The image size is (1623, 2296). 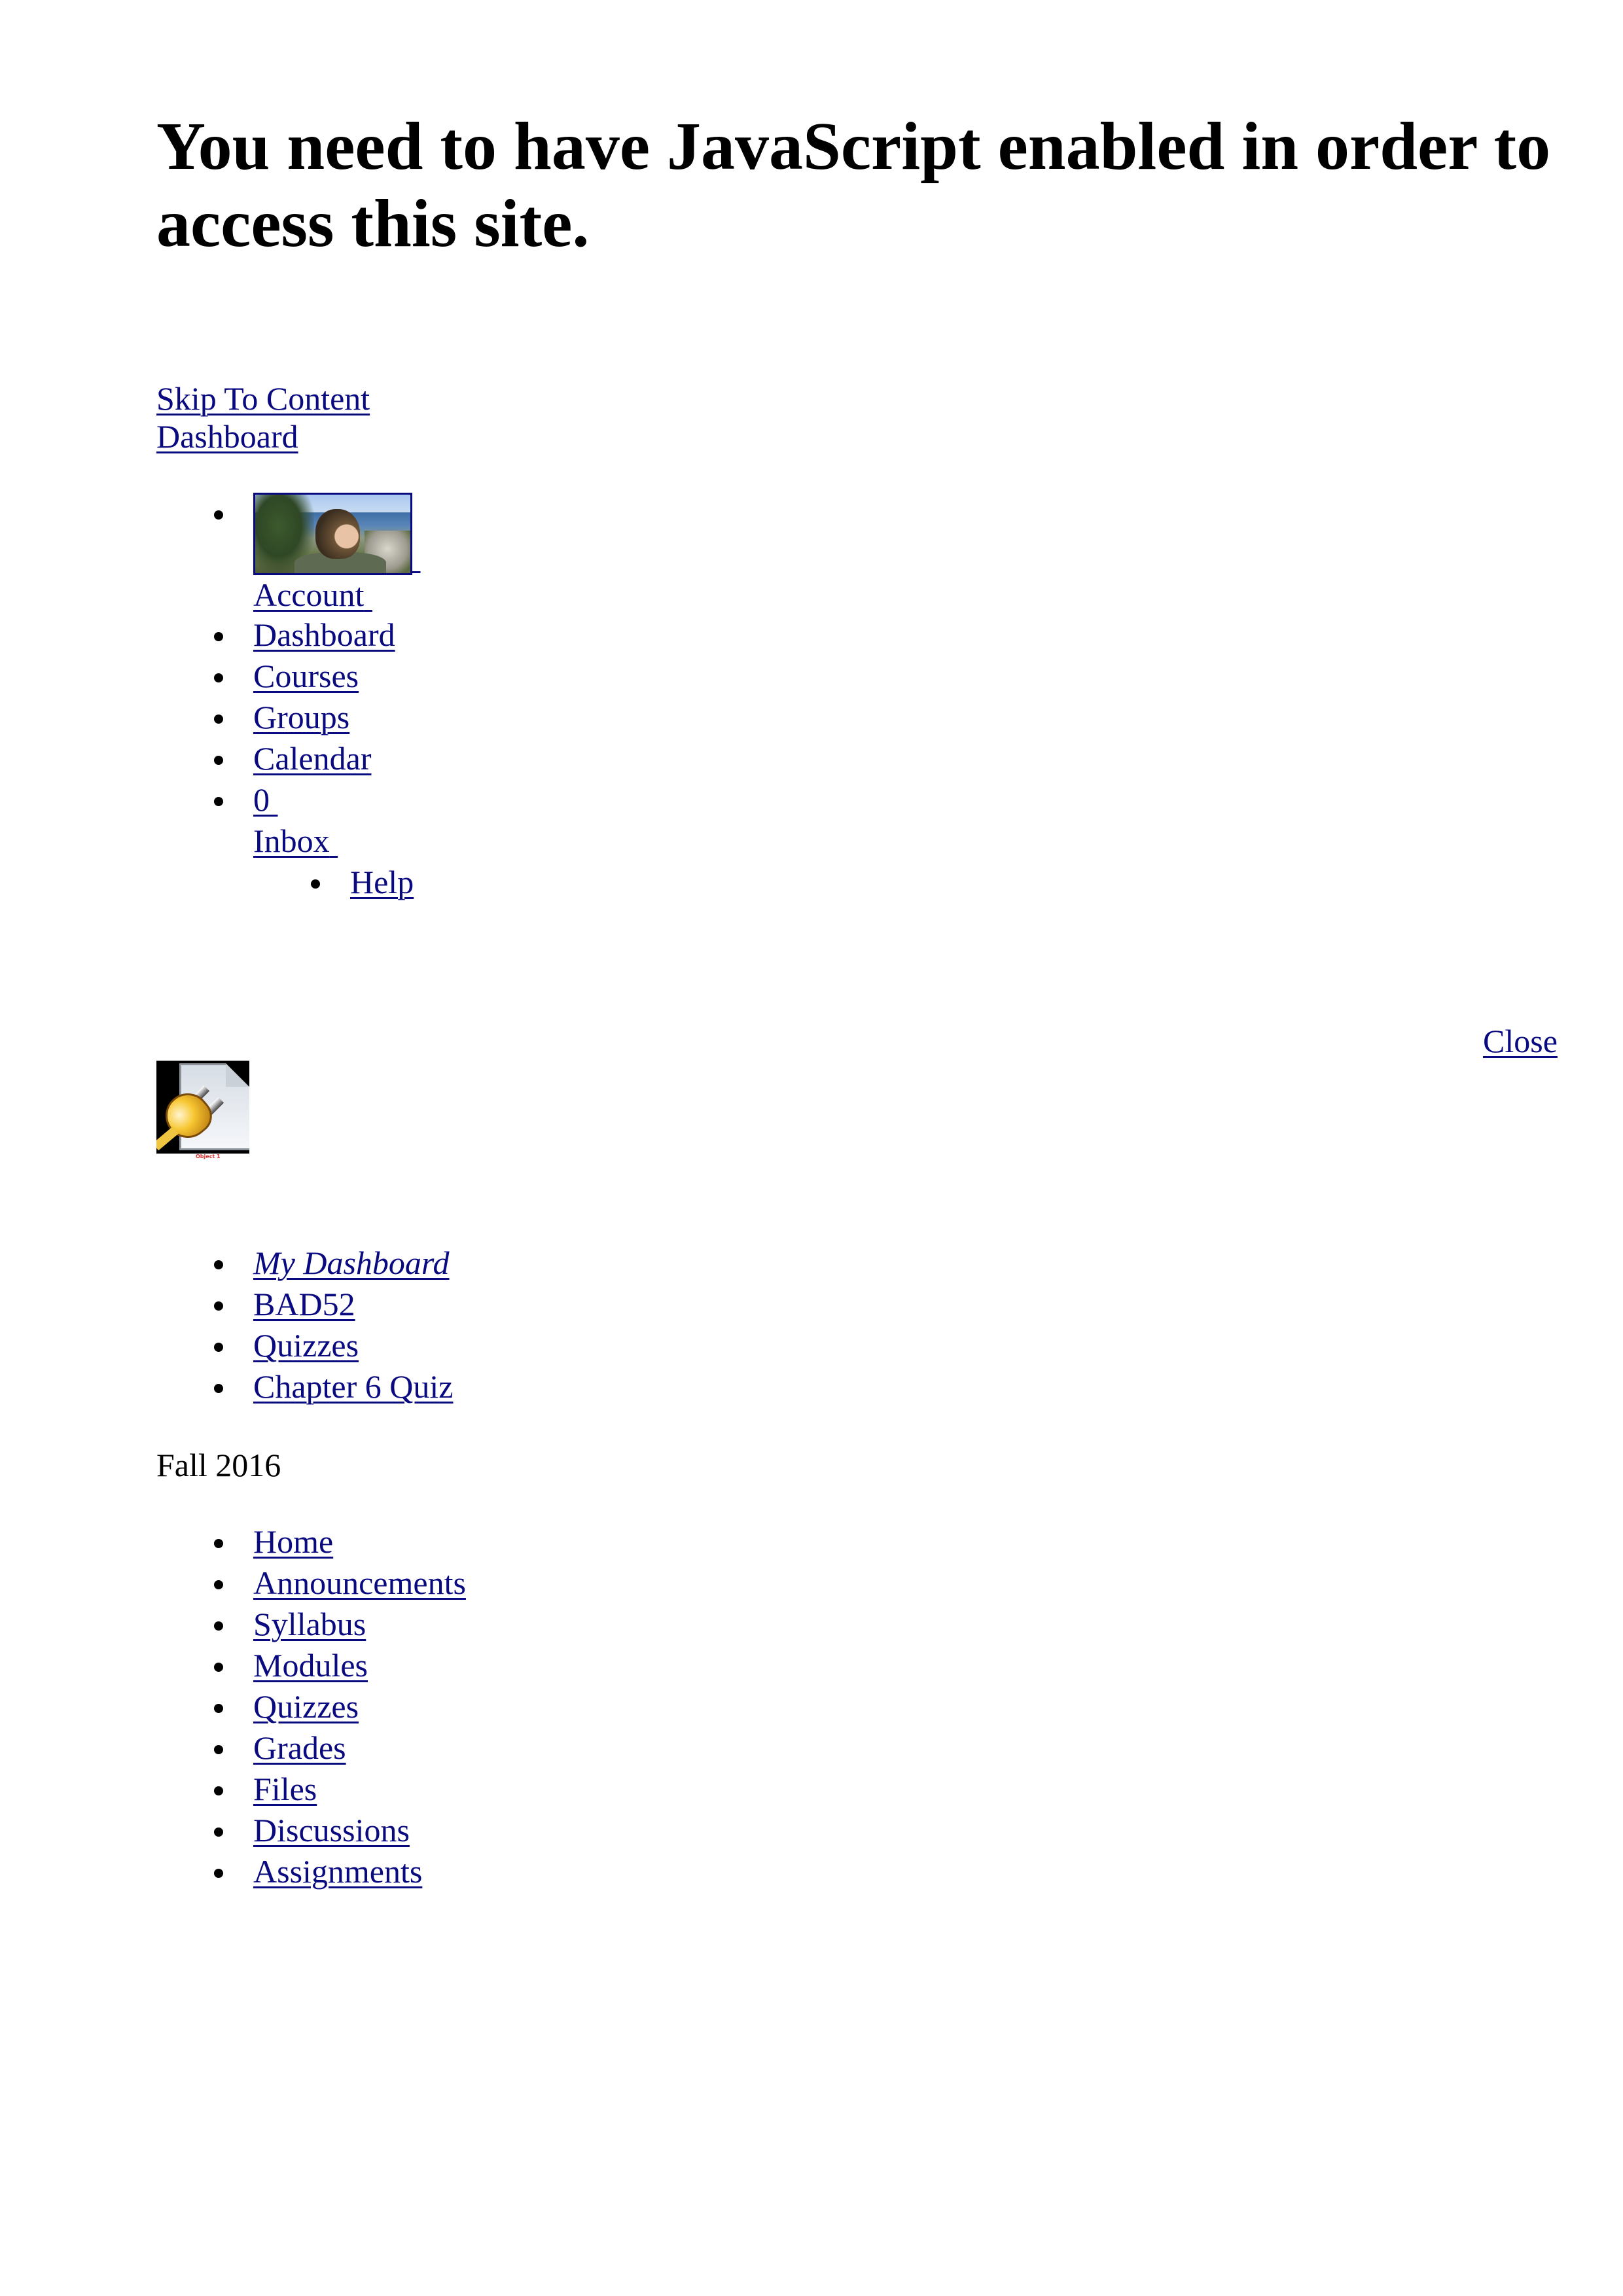 What do you see at coordinates (351, 1263) in the screenshot?
I see `breadcrumb-my-dashboard: My Dashboard` at bounding box center [351, 1263].